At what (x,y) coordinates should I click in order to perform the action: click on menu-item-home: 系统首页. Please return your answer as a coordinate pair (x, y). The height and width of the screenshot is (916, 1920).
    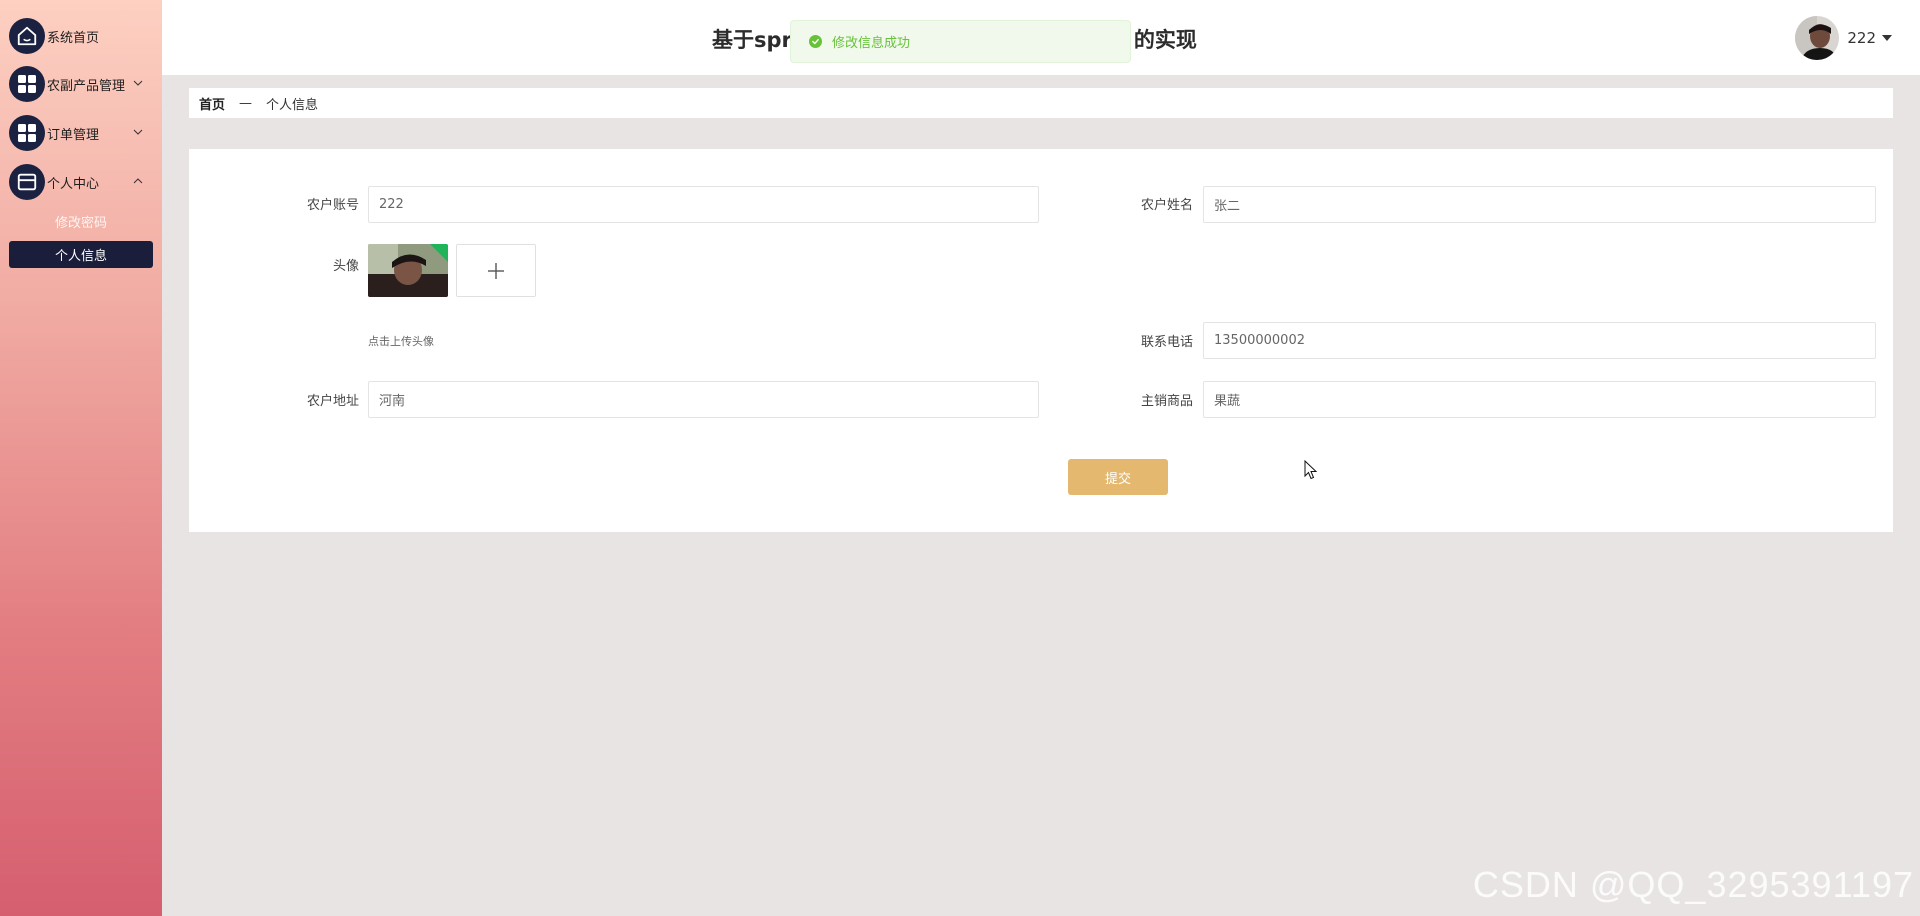
    Looking at the image, I should click on (83, 36).